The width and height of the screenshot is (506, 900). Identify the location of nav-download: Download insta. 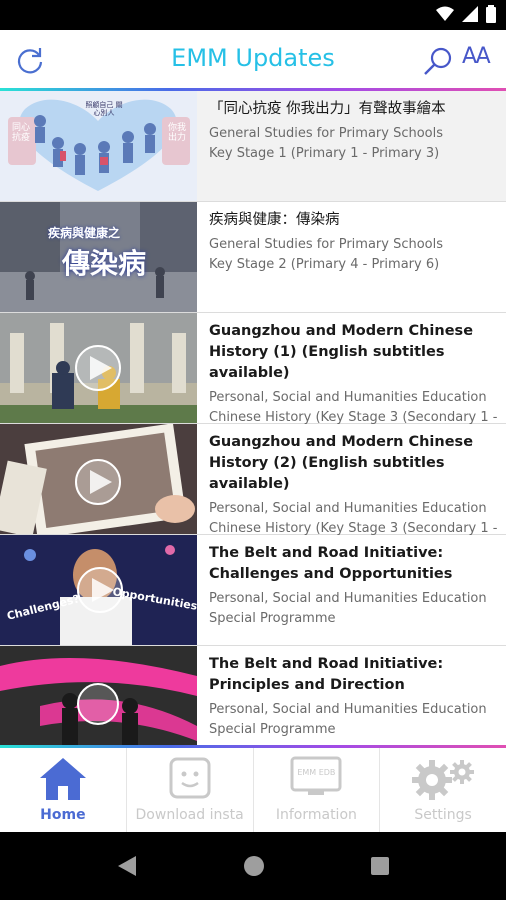
(190, 790).